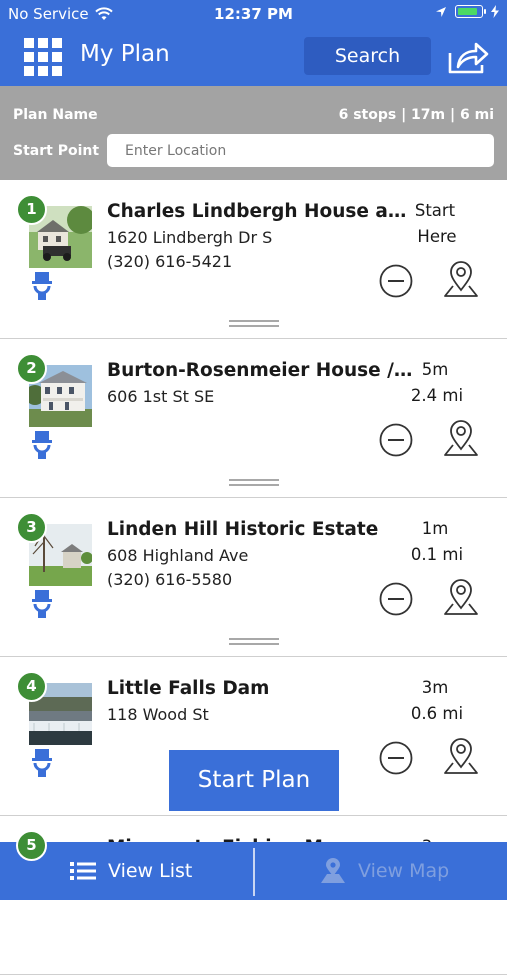  Describe the element at coordinates (435, 369) in the screenshot. I see `stop-time: 5m` at that location.